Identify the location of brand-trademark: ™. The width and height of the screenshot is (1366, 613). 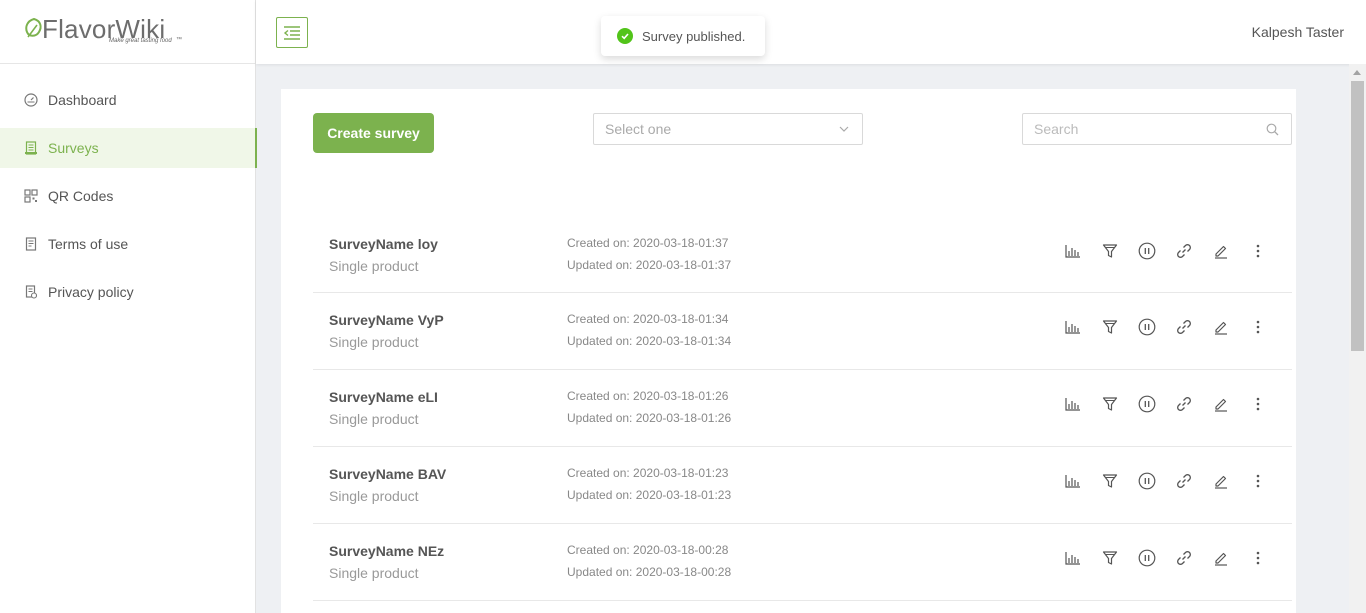
(179, 40).